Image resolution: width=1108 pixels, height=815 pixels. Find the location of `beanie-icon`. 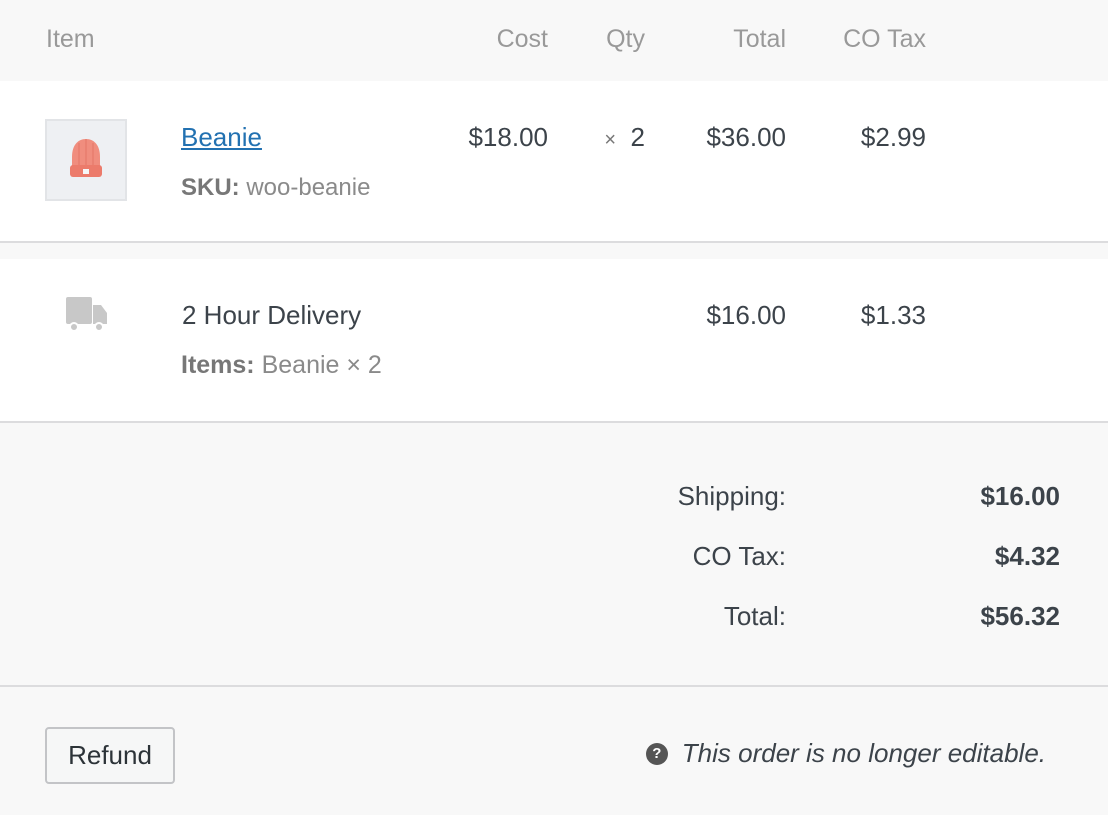

beanie-icon is located at coordinates (86, 158).